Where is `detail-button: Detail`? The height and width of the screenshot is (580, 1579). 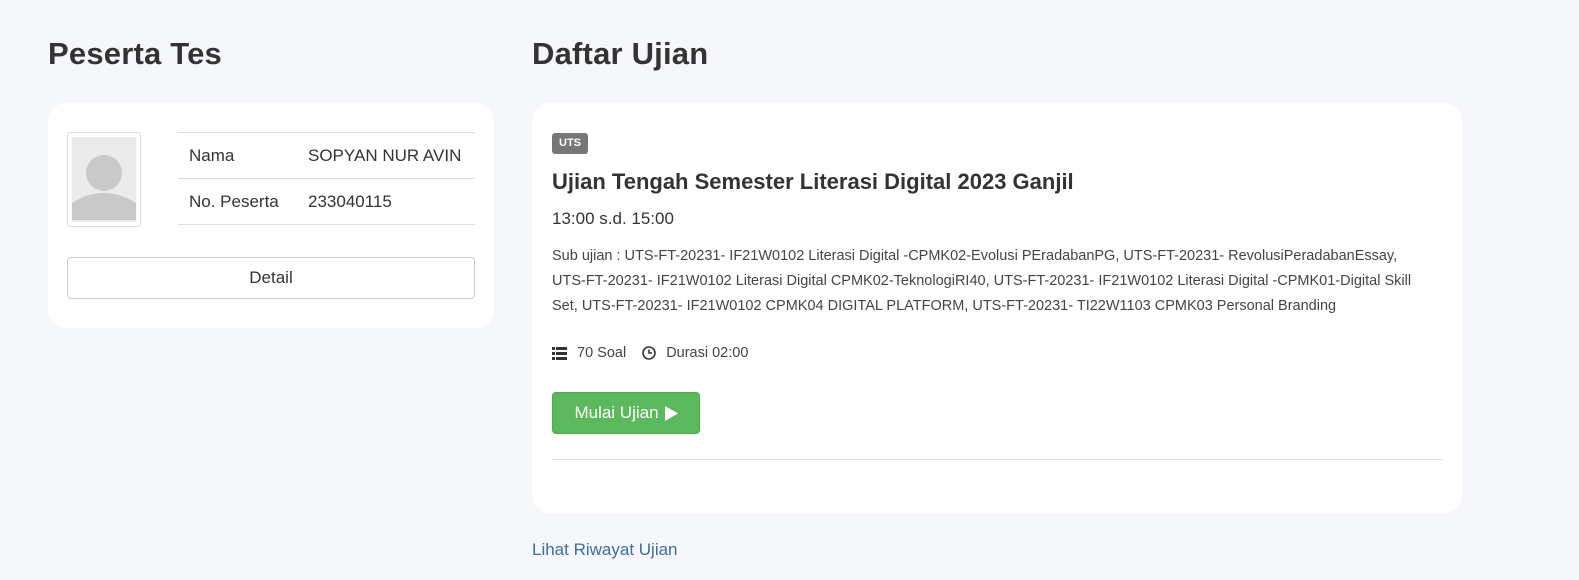 detail-button: Detail is located at coordinates (271, 278).